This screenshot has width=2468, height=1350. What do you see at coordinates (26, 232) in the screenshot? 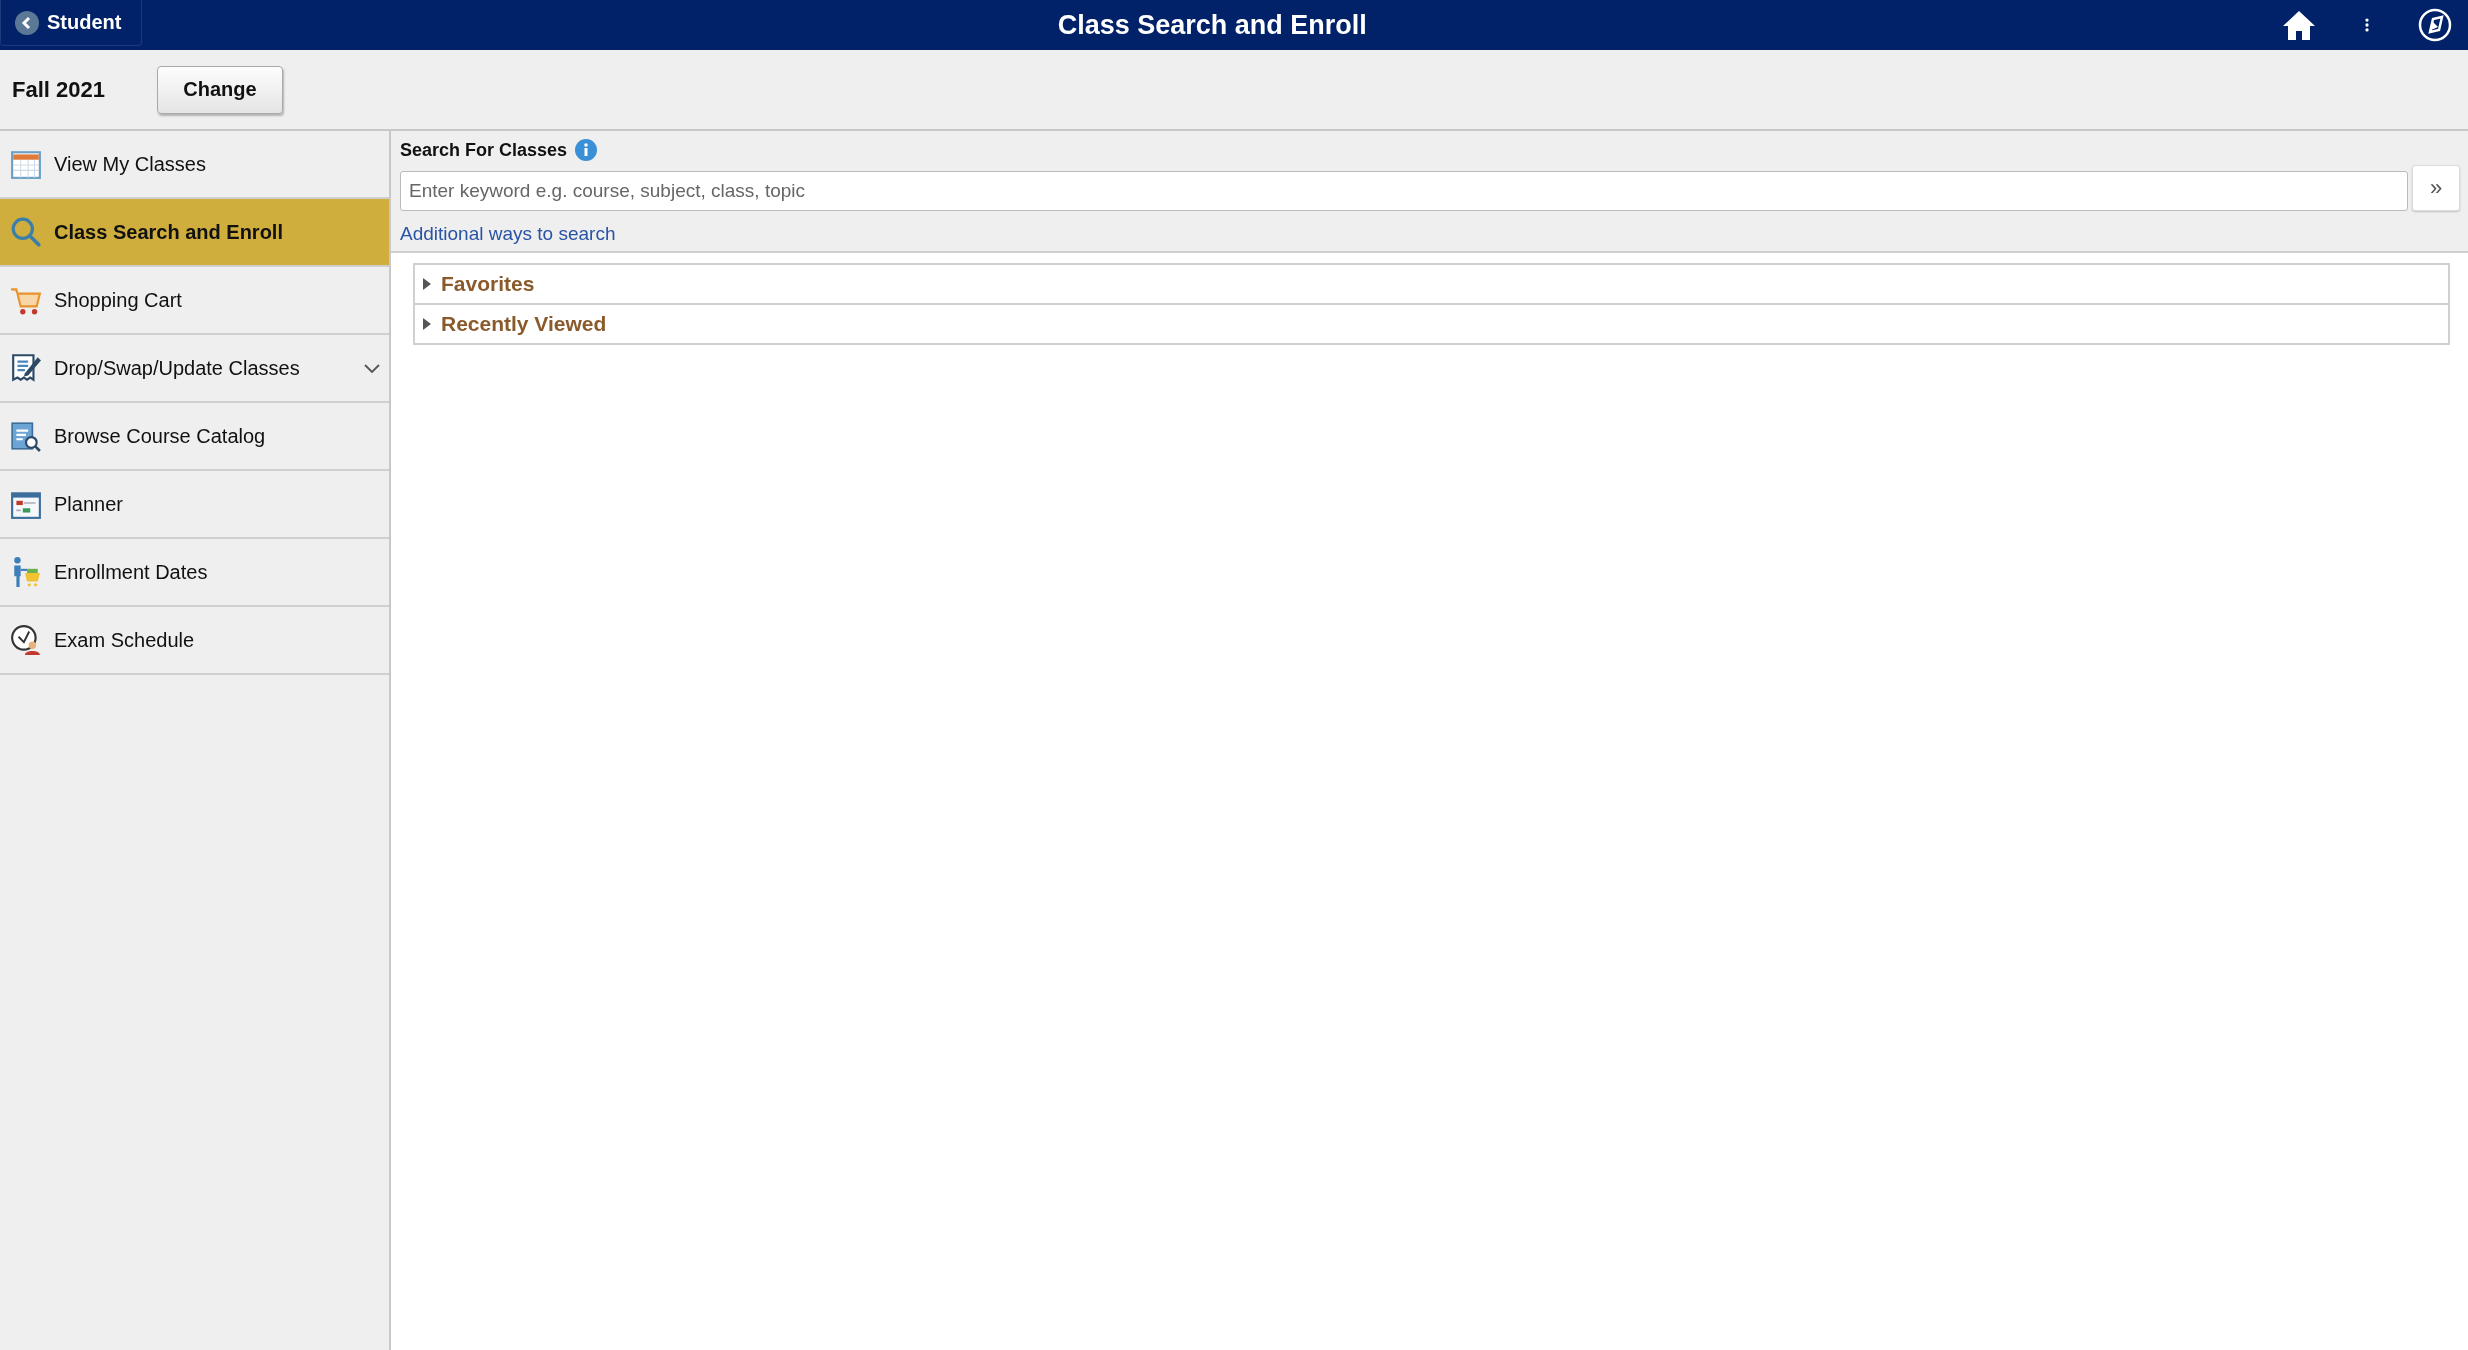
I see `search-icon` at bounding box center [26, 232].